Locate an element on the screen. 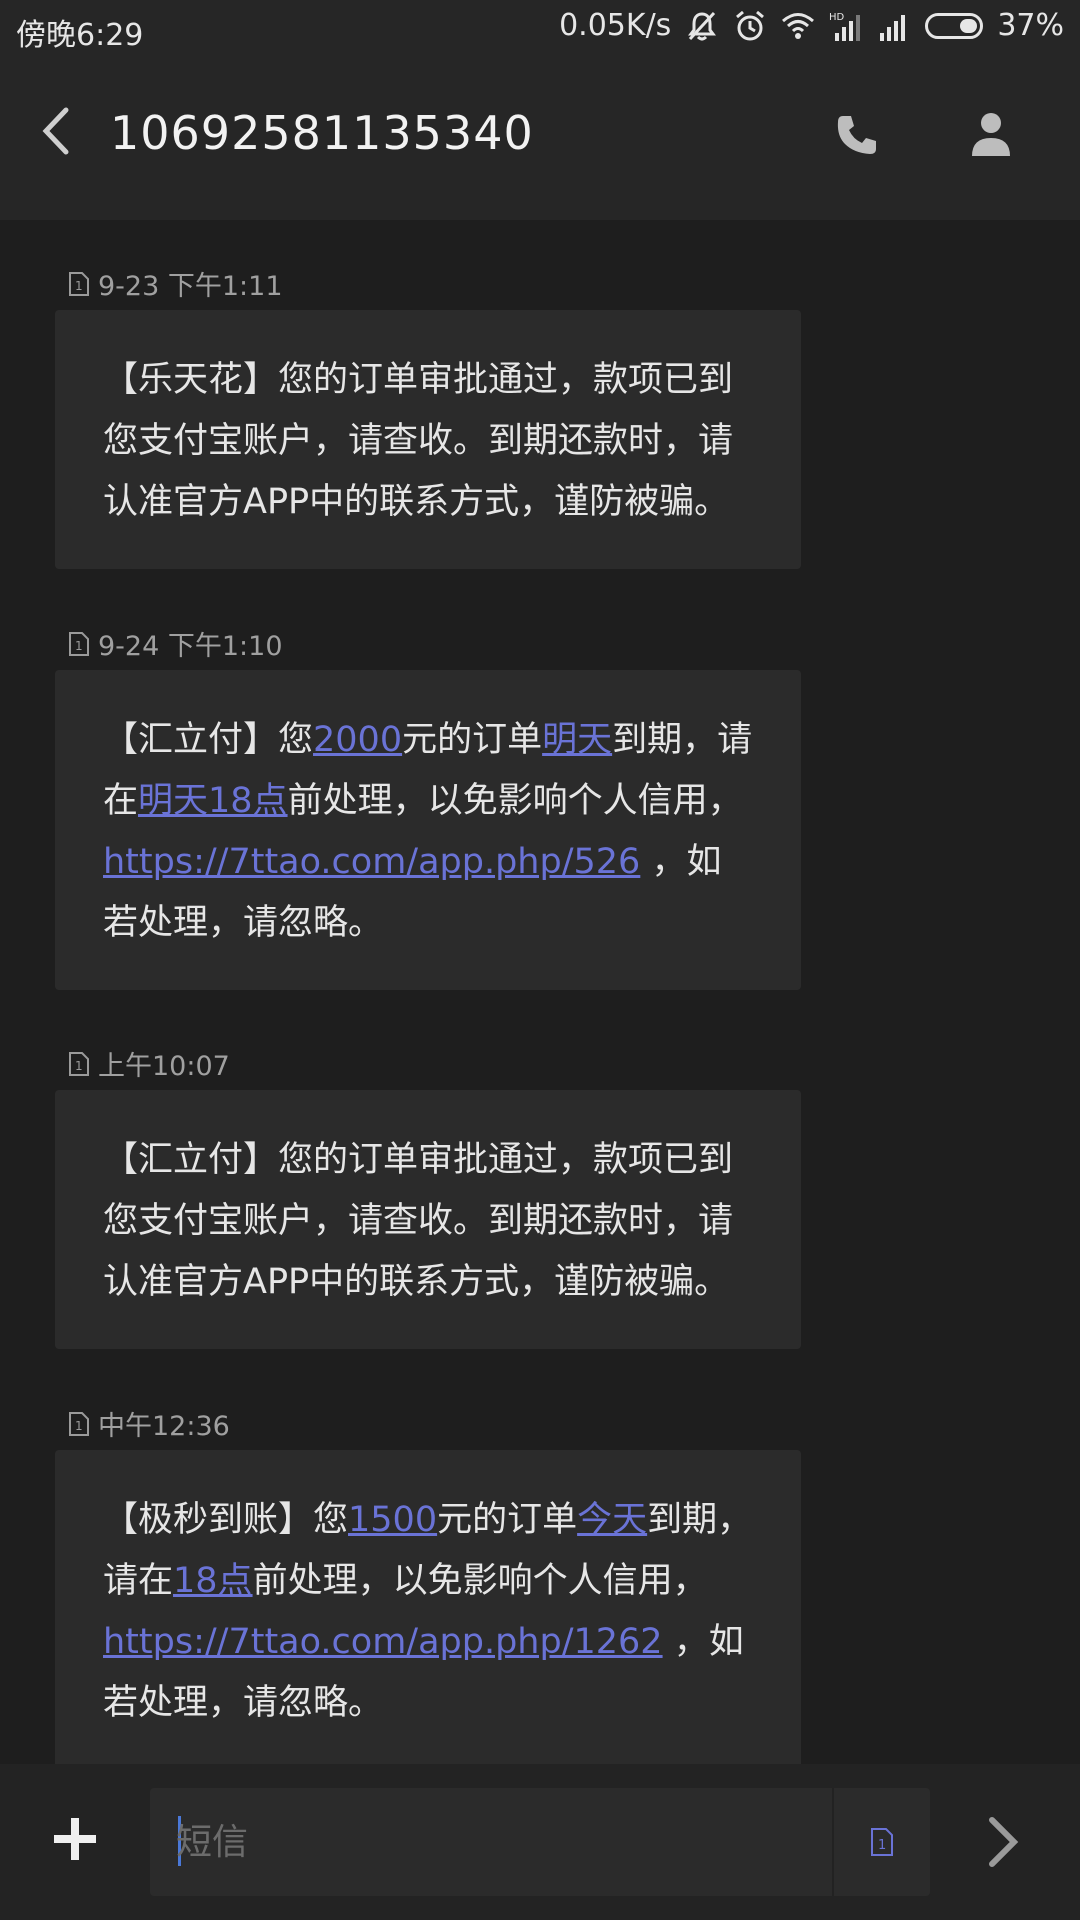 This screenshot has width=1080, height=1920. hd-signal-icon: HD is located at coordinates (846, 26).